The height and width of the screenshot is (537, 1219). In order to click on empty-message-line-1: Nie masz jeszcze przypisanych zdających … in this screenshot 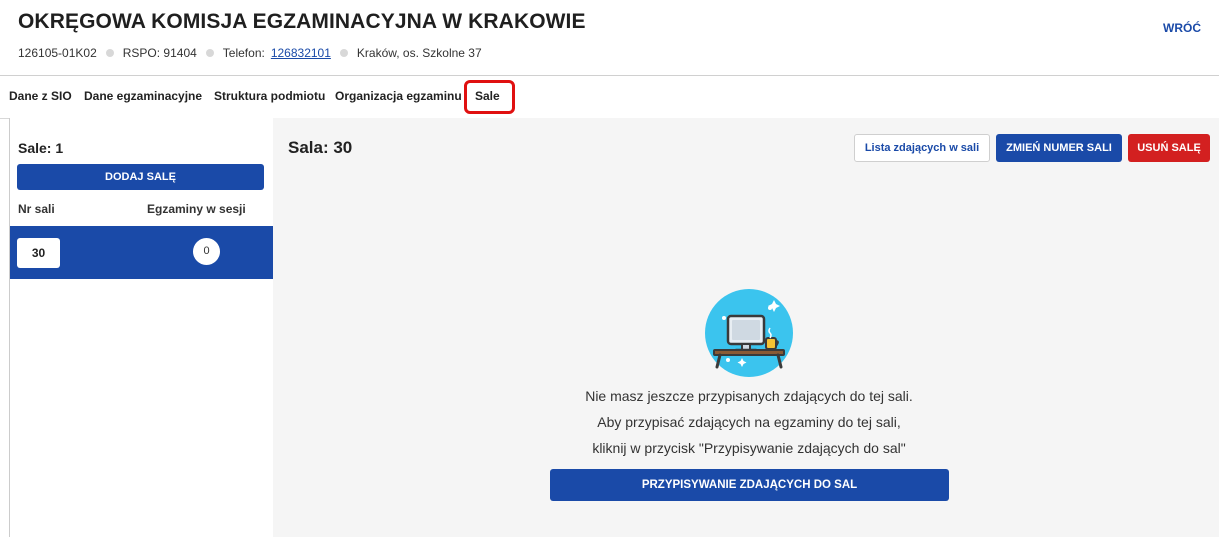, I will do `click(749, 396)`.